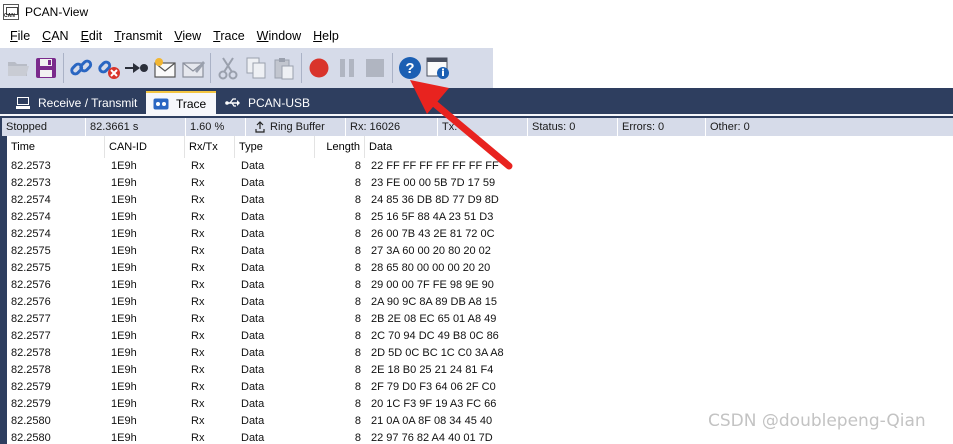  I want to click on menu-mnemonic: H, so click(318, 36).